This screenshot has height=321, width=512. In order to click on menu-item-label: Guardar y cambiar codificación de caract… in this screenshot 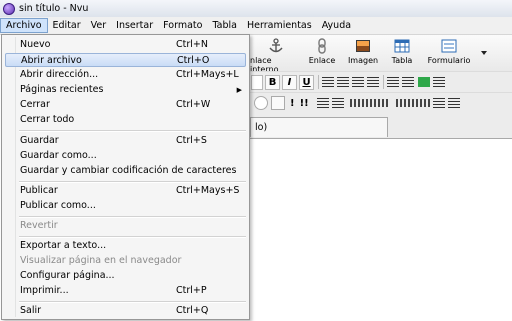, I will do `click(128, 170)`.